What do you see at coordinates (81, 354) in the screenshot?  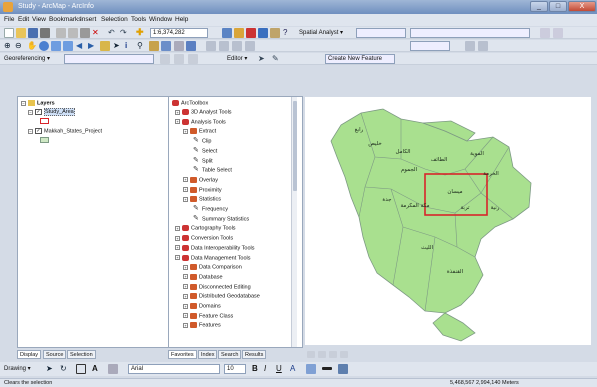 I see `tab-selection: Selection` at bounding box center [81, 354].